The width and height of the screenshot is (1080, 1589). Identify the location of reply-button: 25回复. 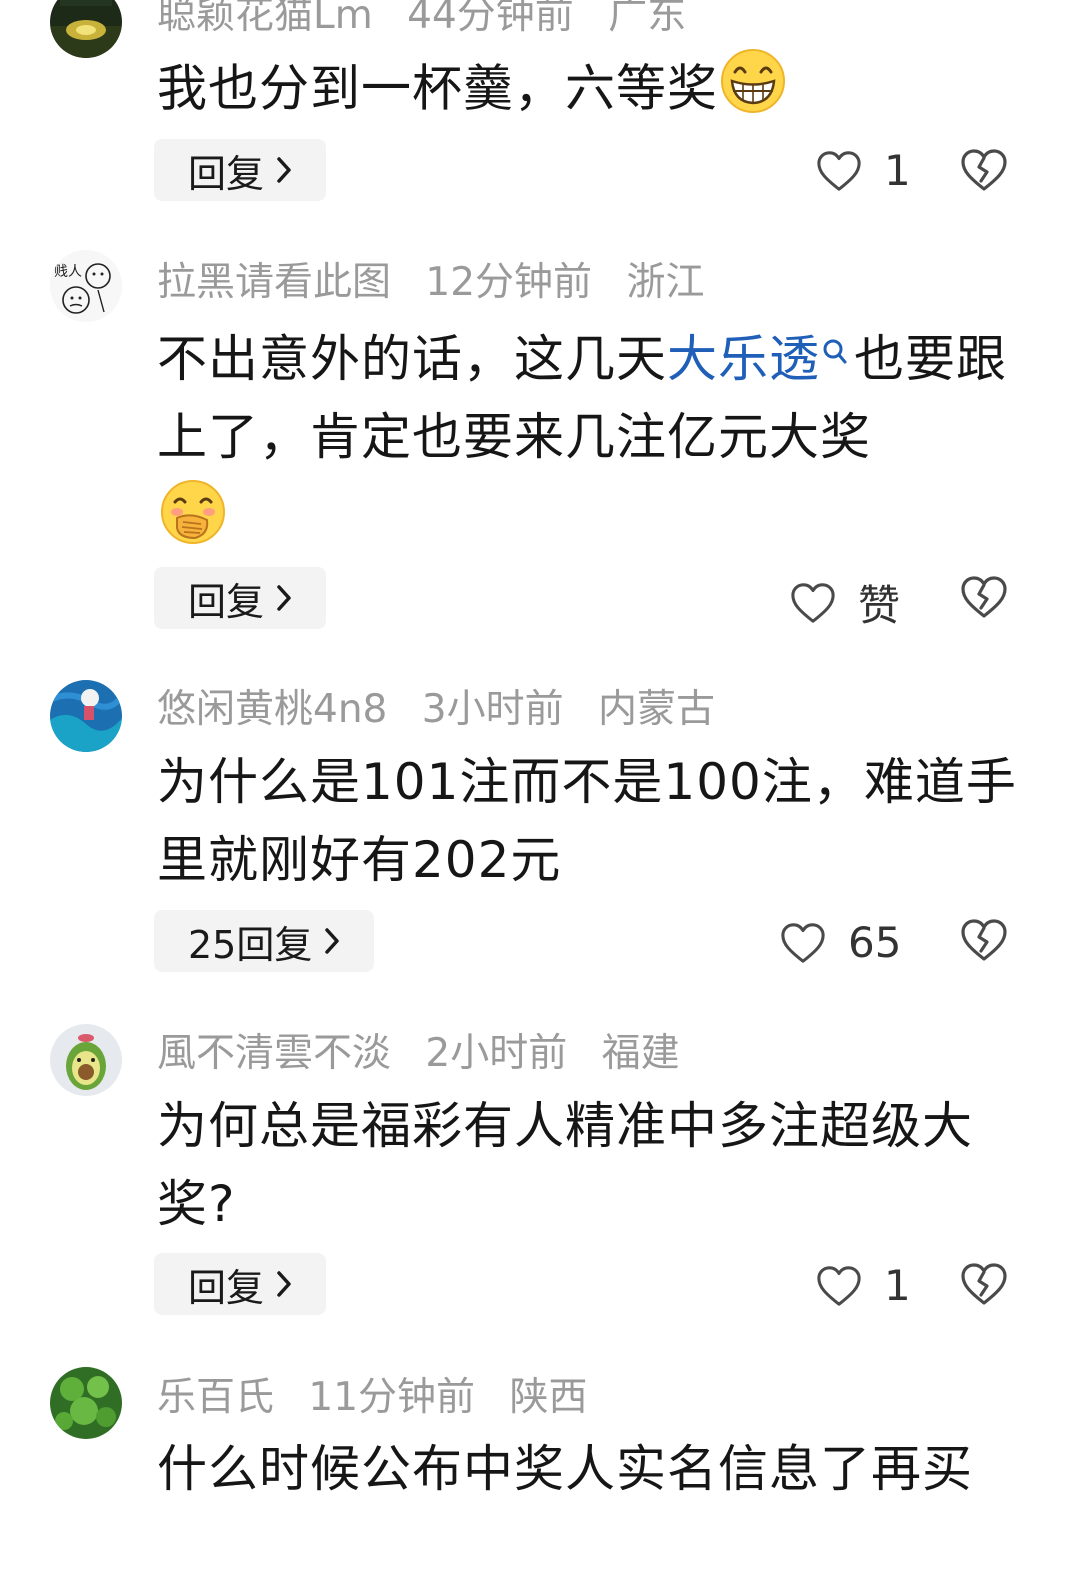
(264, 941).